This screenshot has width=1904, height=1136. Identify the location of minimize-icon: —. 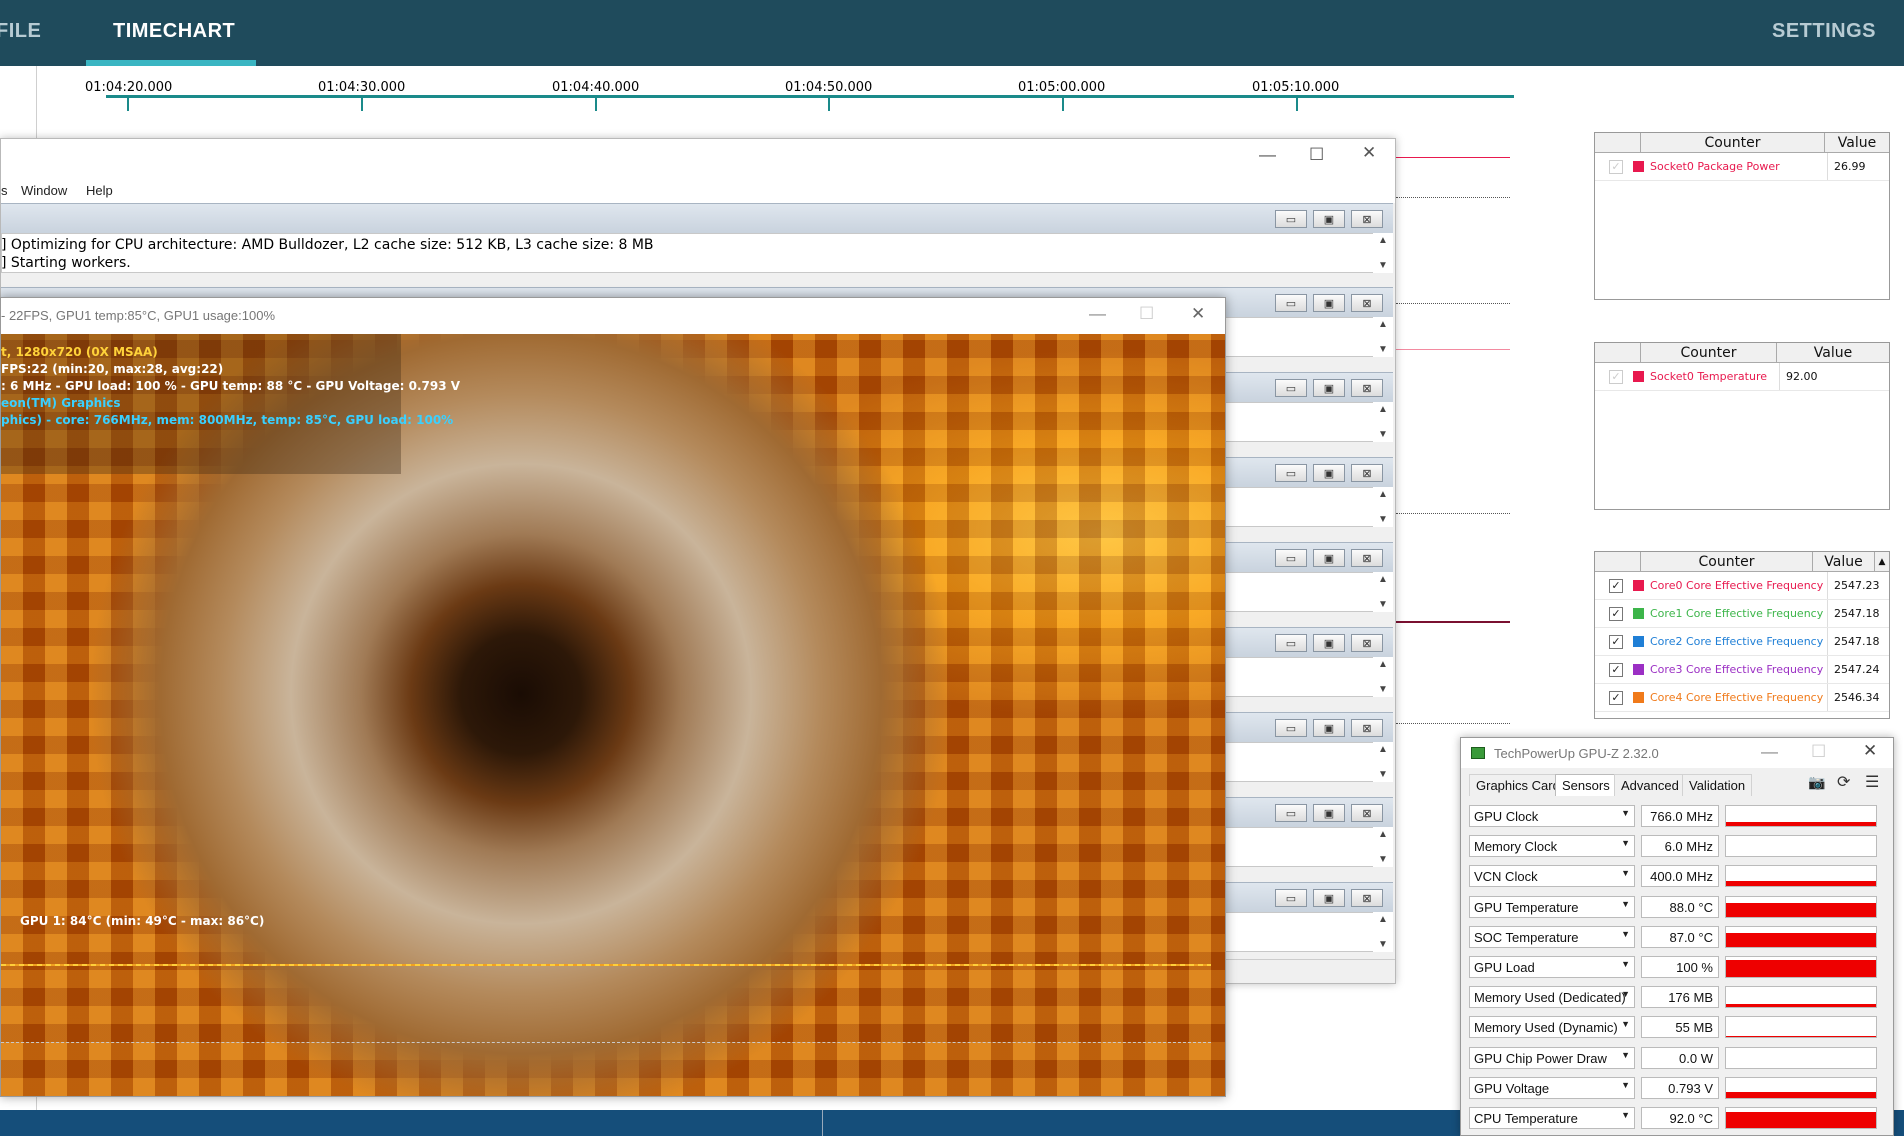
(1769, 752).